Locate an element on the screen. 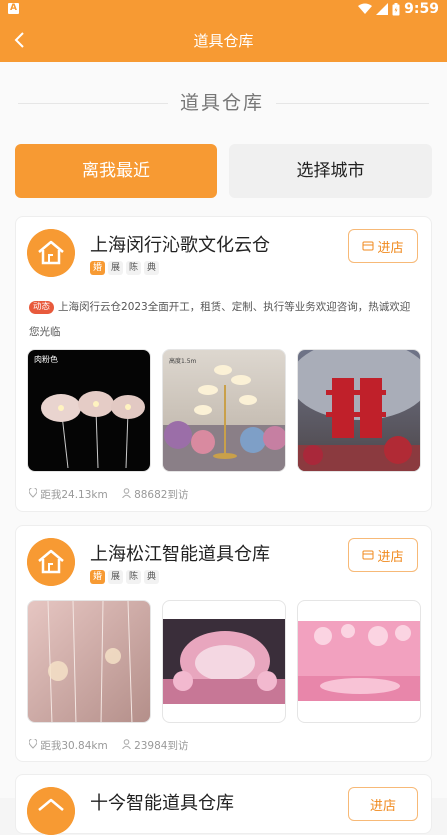  distance-text: 距我24.13km is located at coordinates (74, 495).